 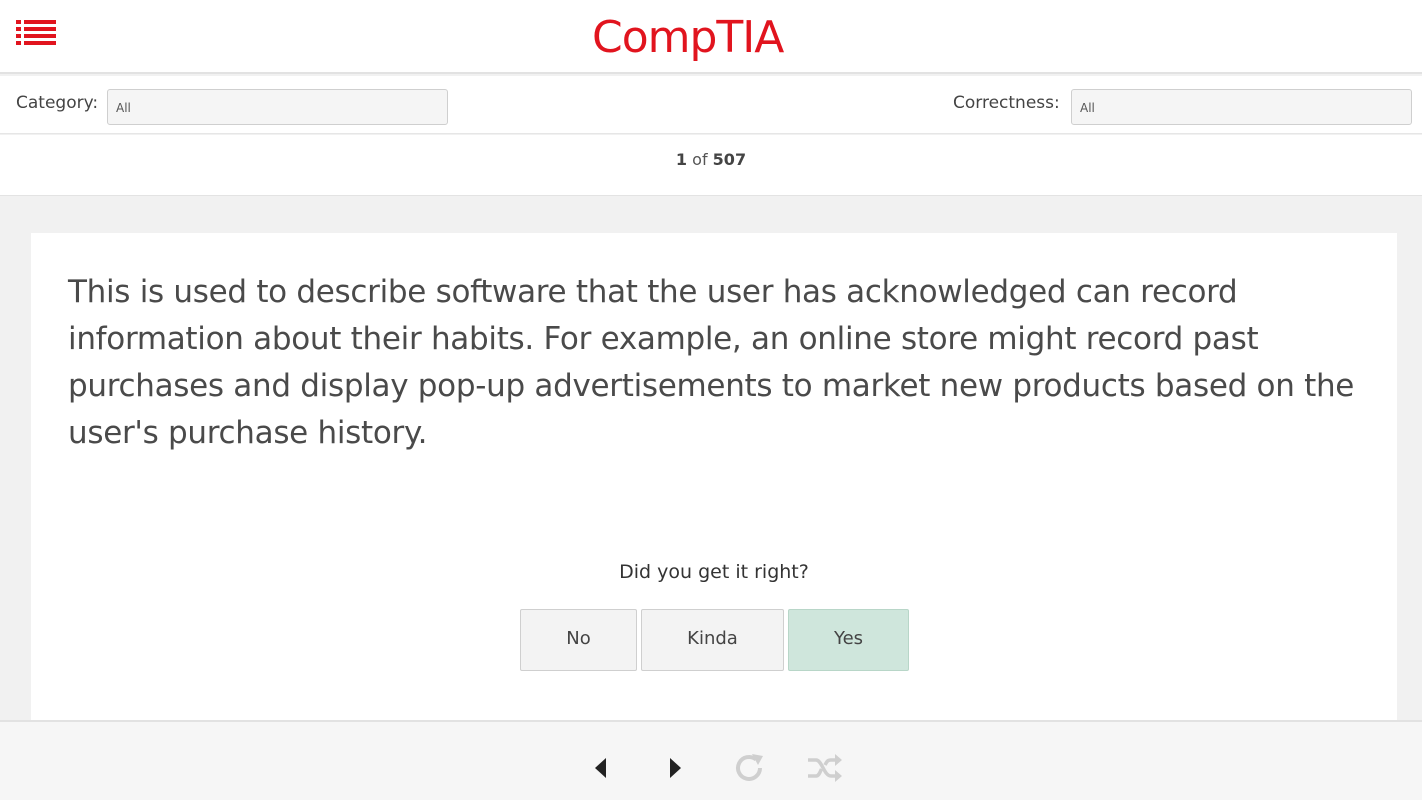 What do you see at coordinates (711, 159) in the screenshot?
I see `progress-counter: 1 of 507` at bounding box center [711, 159].